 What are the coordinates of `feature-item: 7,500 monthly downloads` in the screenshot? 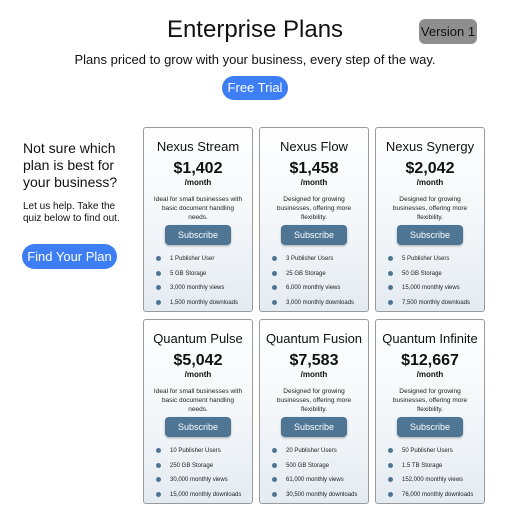 It's located at (436, 306).